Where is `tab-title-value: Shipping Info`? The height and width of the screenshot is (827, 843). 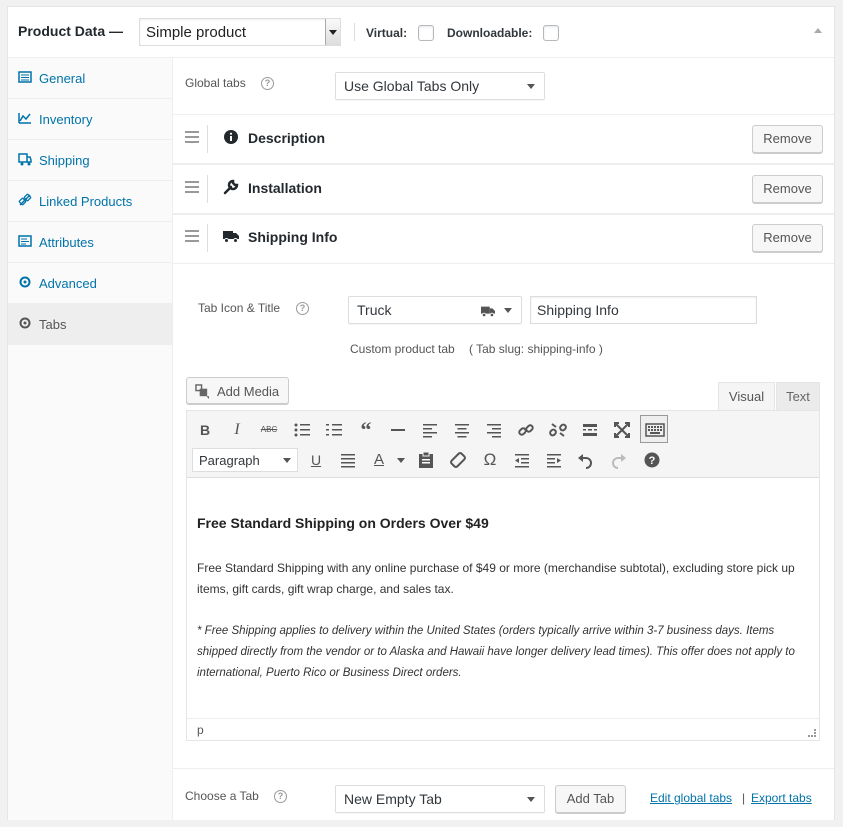 tab-title-value: Shipping Info is located at coordinates (578, 310).